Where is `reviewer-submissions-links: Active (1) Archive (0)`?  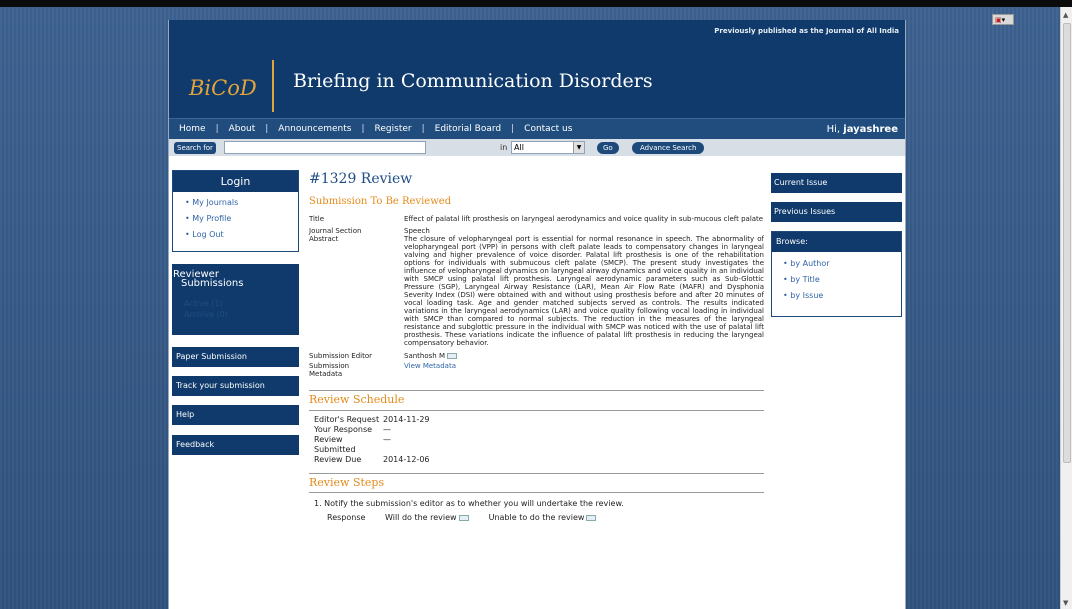
reviewer-submissions-links: Active (1) Archive (0) is located at coordinates (235, 304).